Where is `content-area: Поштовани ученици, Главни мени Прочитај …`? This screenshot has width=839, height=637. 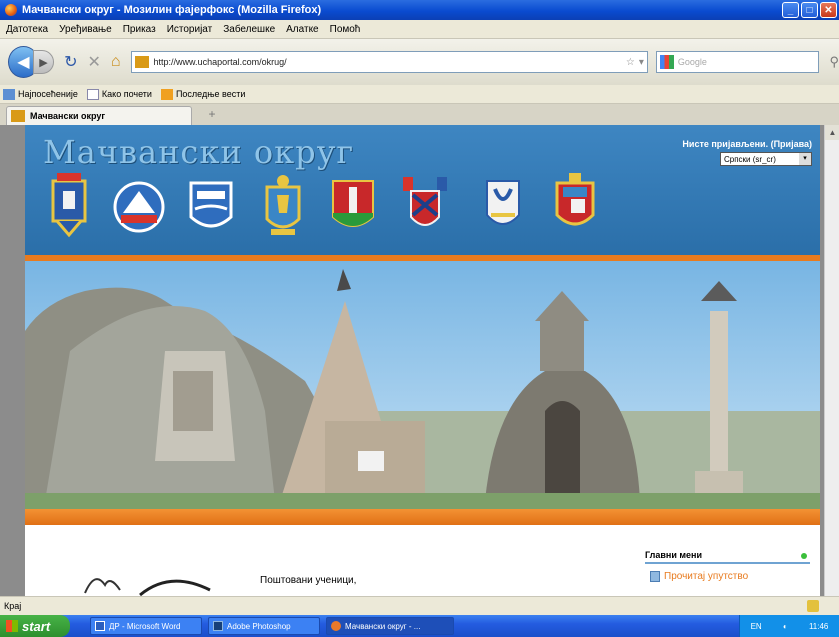
content-area: Поштовани ученици, Главни мени Прочитај … is located at coordinates (422, 560).